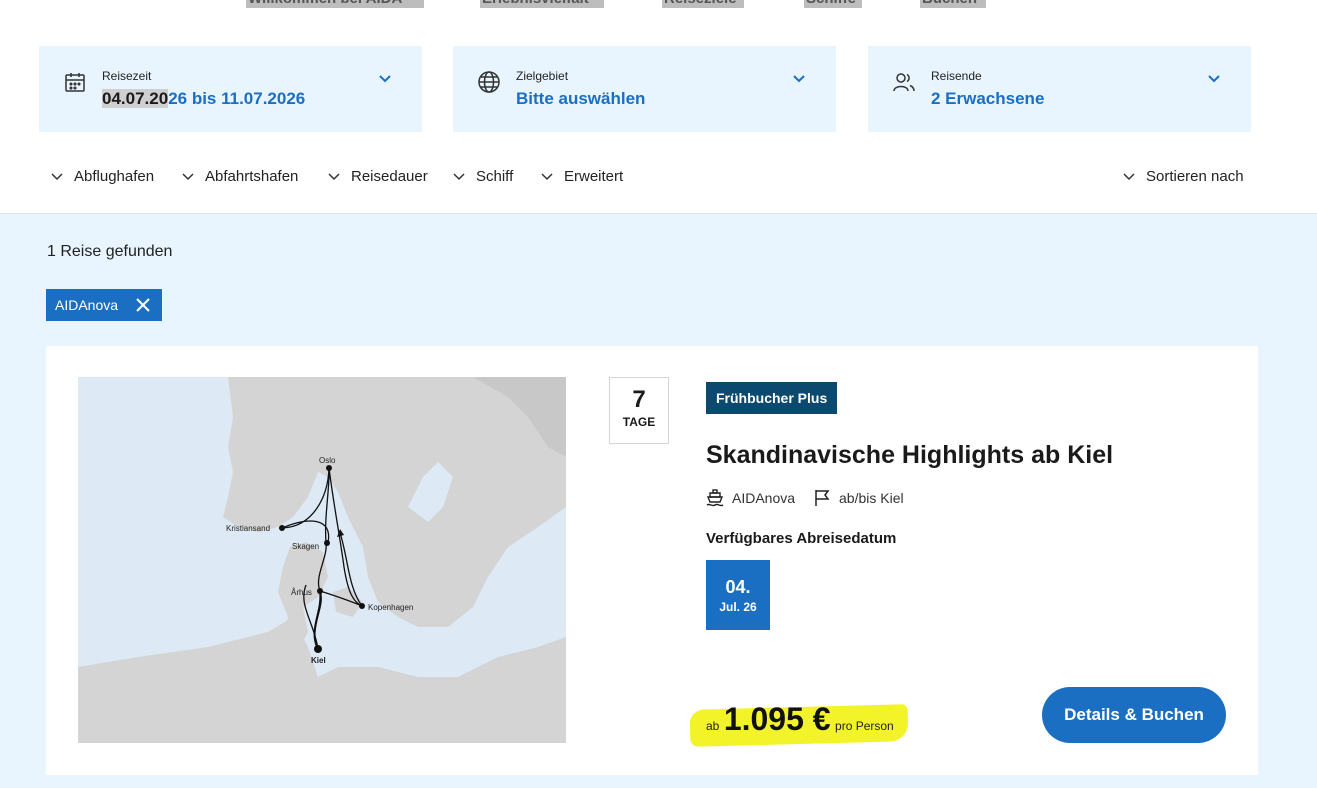 The height and width of the screenshot is (788, 1317). I want to click on promo-badge: Frühbucher Plus, so click(772, 398).